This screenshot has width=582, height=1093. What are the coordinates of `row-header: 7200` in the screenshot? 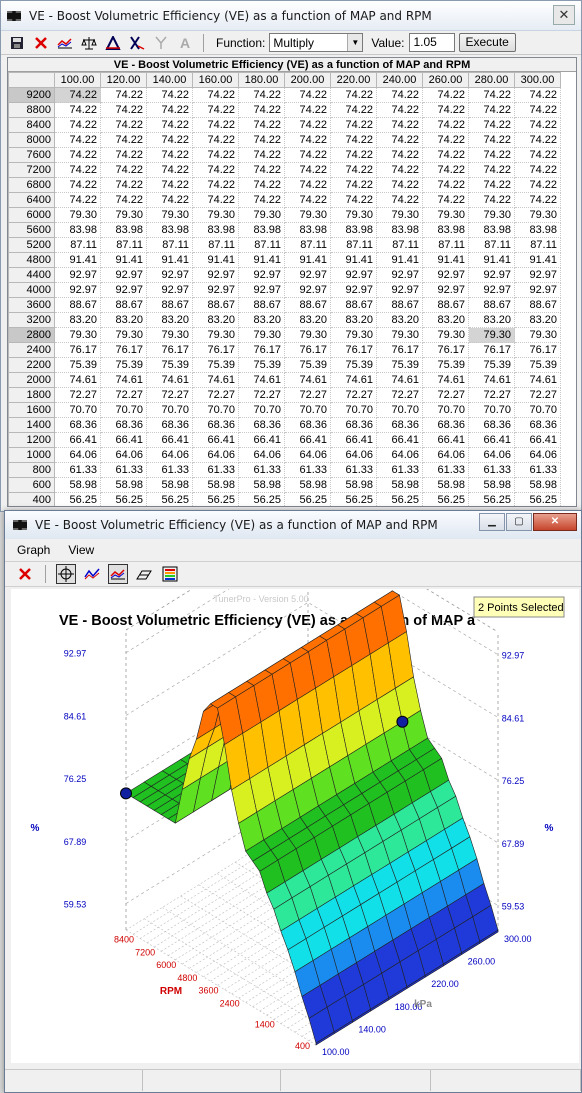 It's located at (31, 170).